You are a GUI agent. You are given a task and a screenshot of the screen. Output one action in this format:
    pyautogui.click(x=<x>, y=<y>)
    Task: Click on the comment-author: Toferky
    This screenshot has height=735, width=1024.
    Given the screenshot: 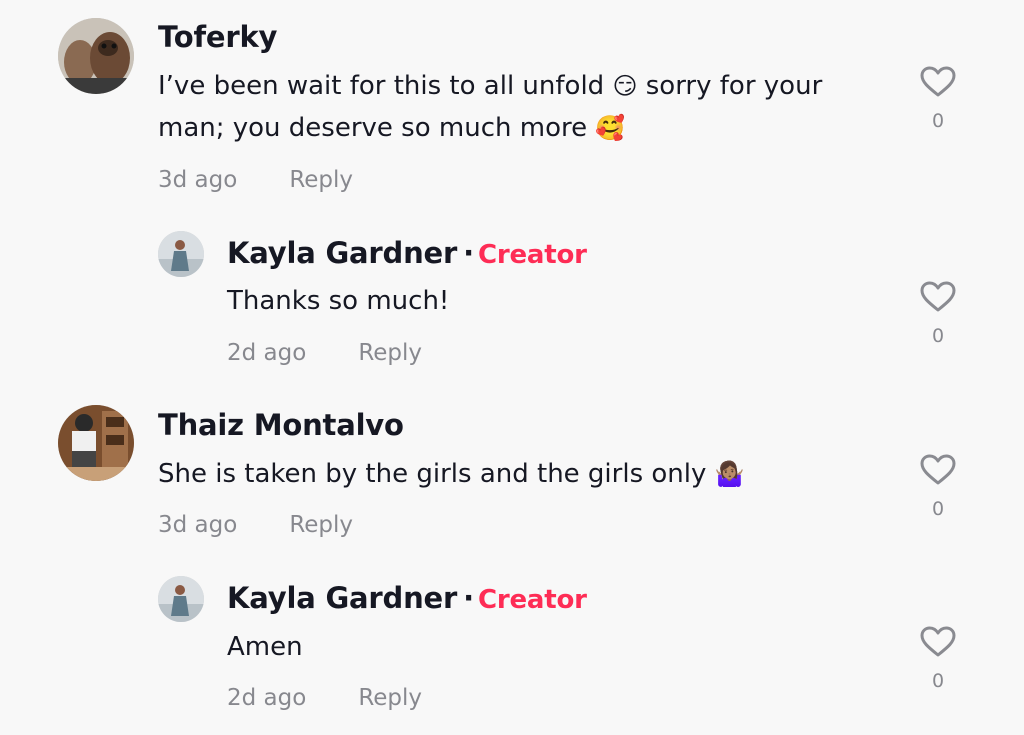 What is the action you would take?
    pyautogui.click(x=217, y=37)
    